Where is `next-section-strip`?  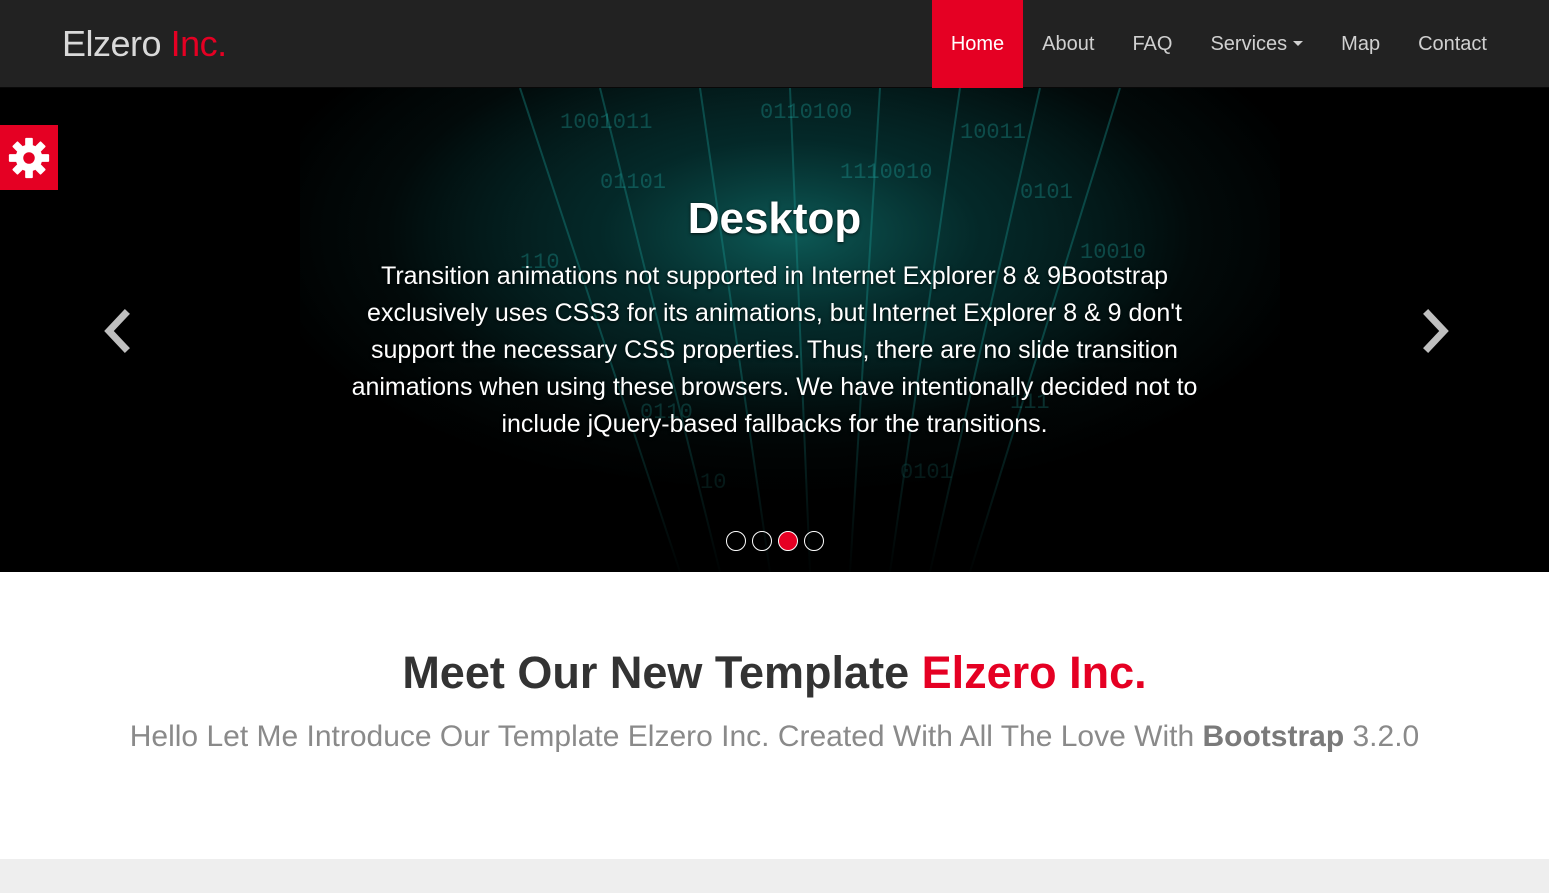
next-section-strip is located at coordinates (774, 876).